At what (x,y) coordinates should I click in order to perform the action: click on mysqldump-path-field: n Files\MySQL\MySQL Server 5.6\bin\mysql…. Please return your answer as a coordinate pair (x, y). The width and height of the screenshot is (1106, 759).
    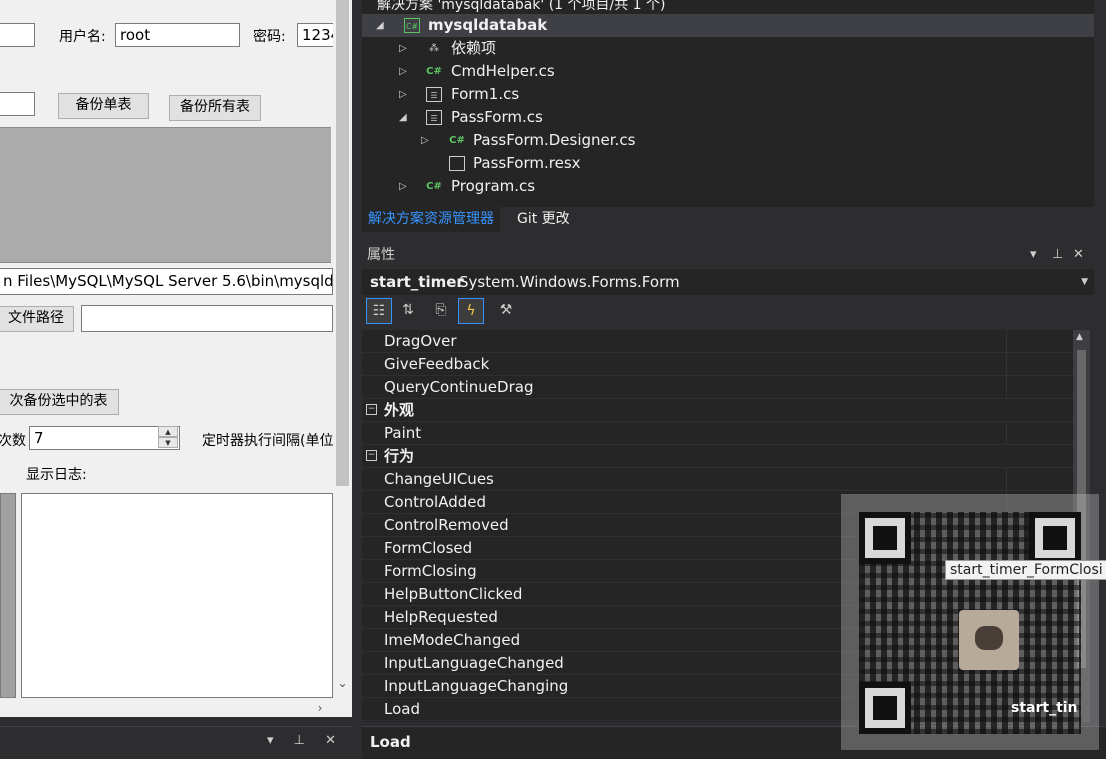
    Looking at the image, I should click on (166, 281).